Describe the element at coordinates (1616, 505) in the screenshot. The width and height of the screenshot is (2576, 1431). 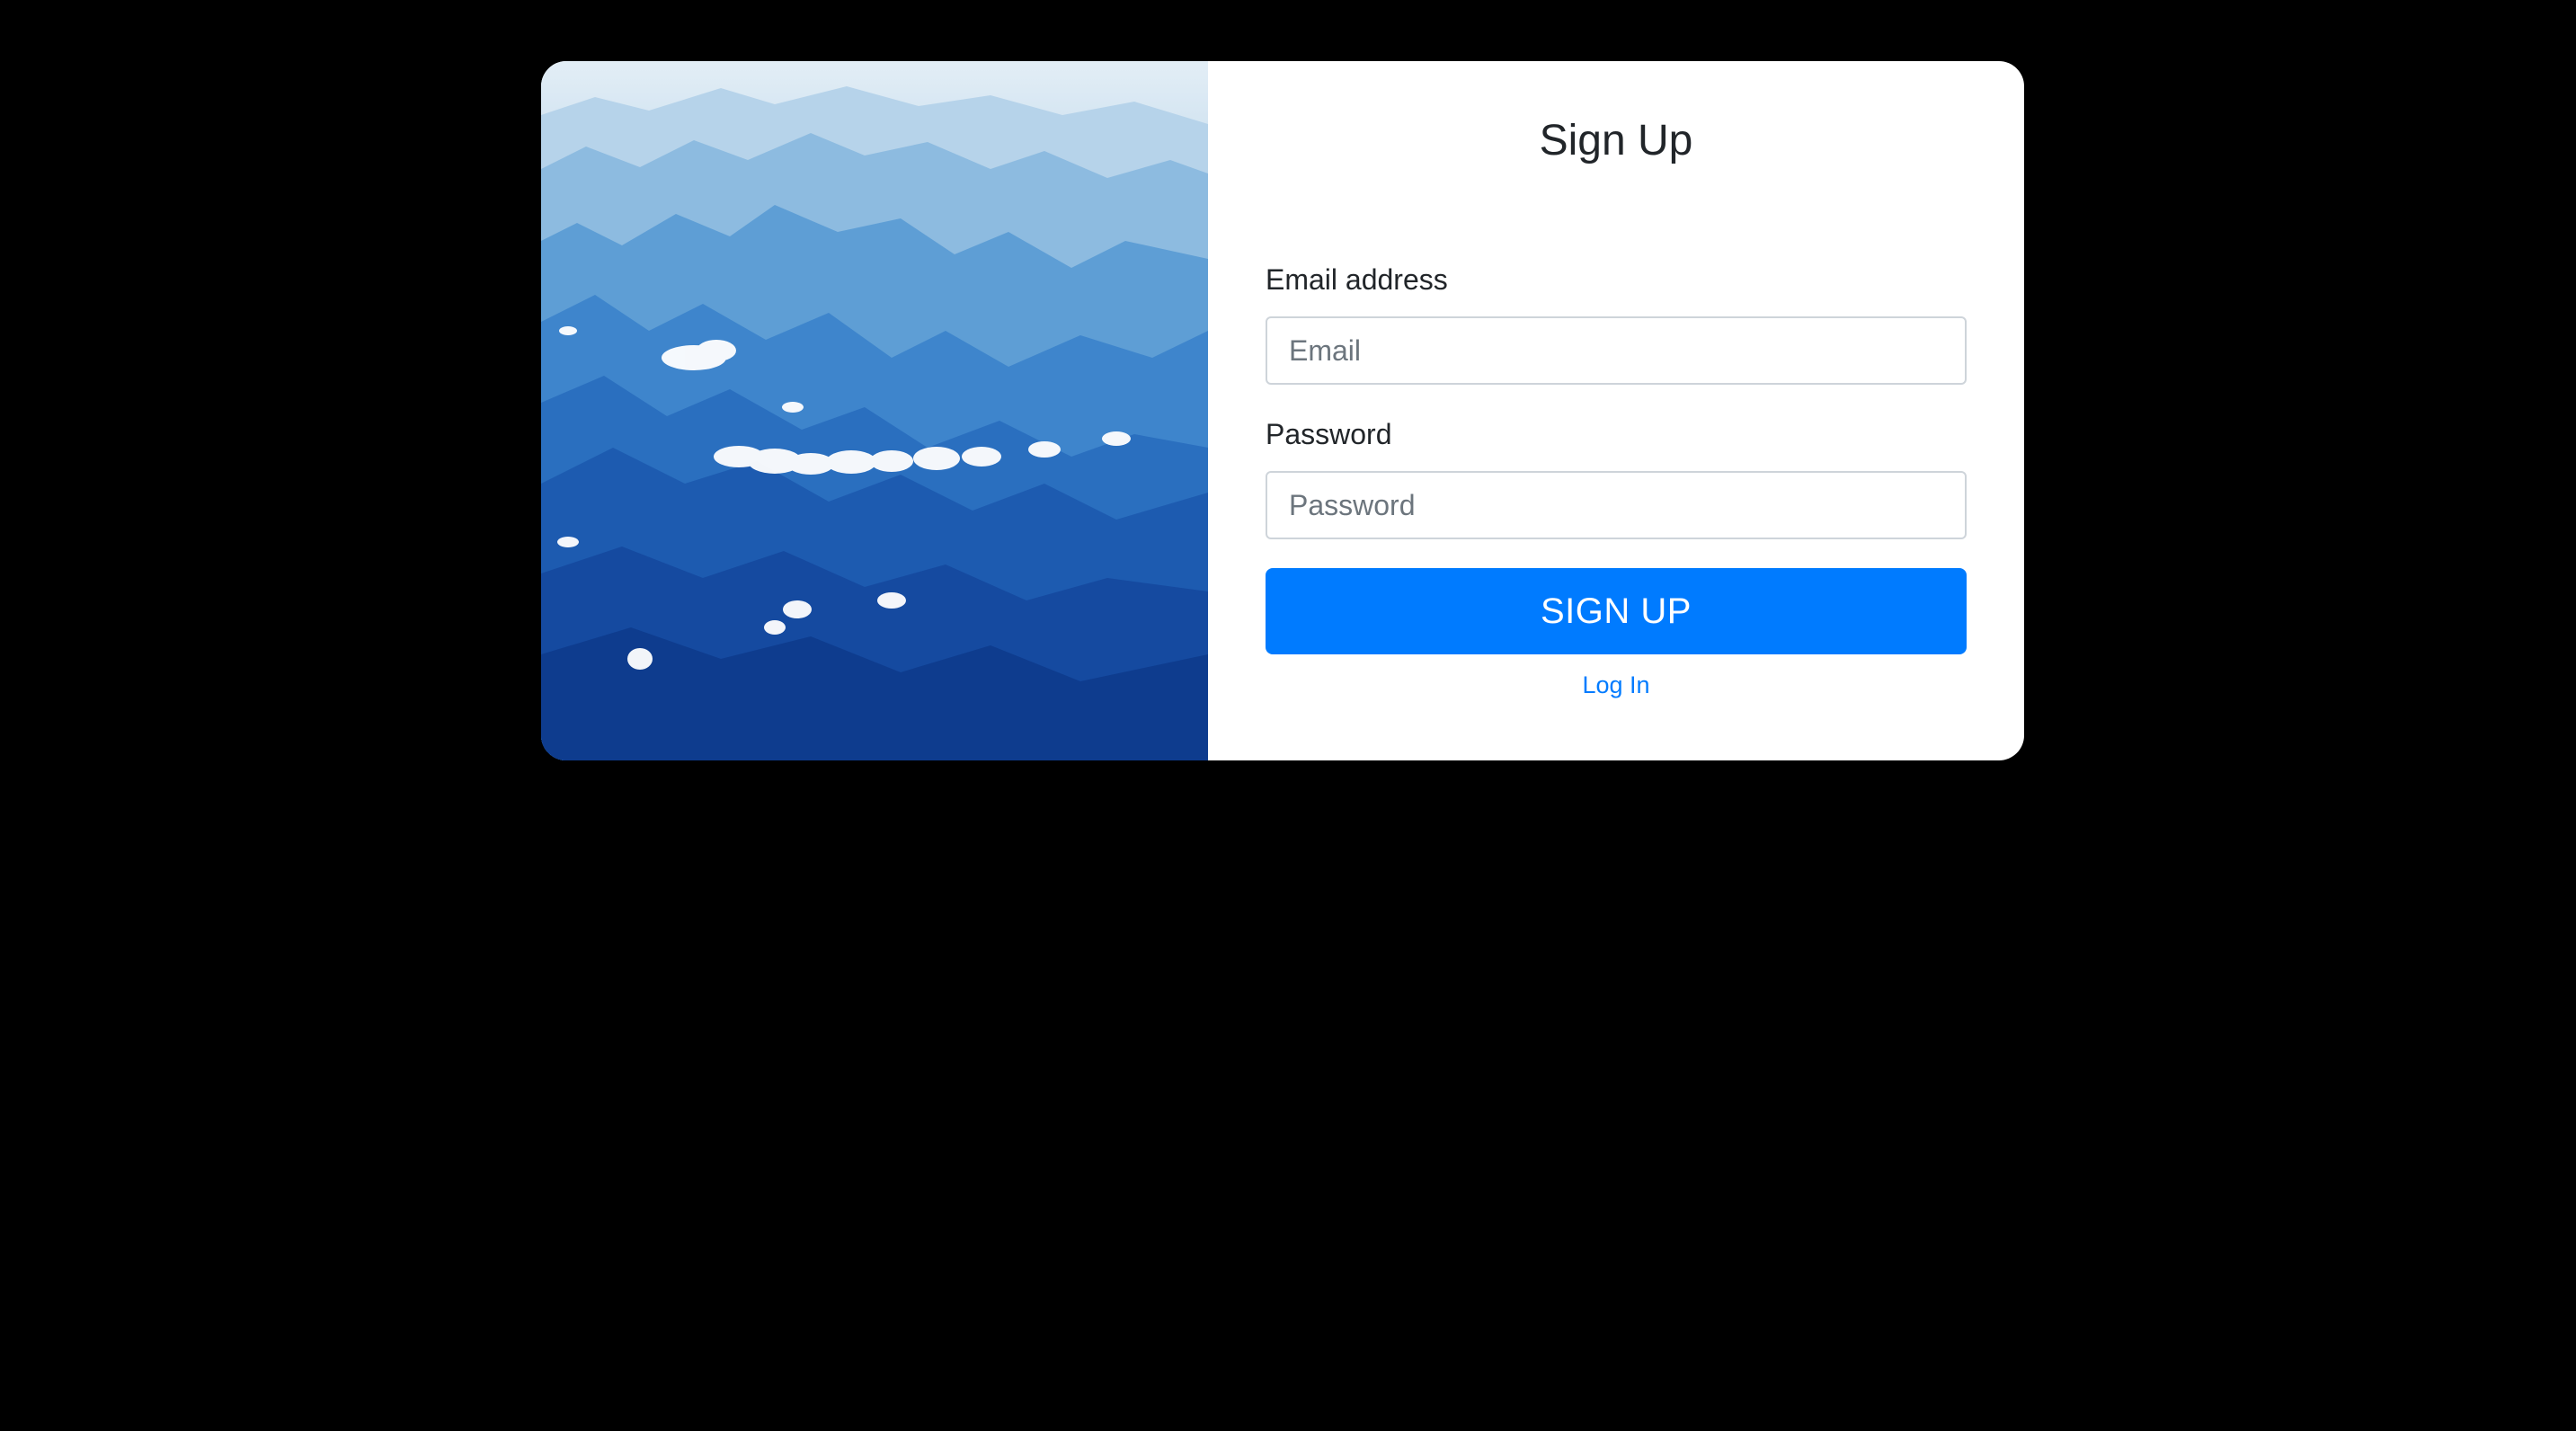
I see `password-input` at that location.